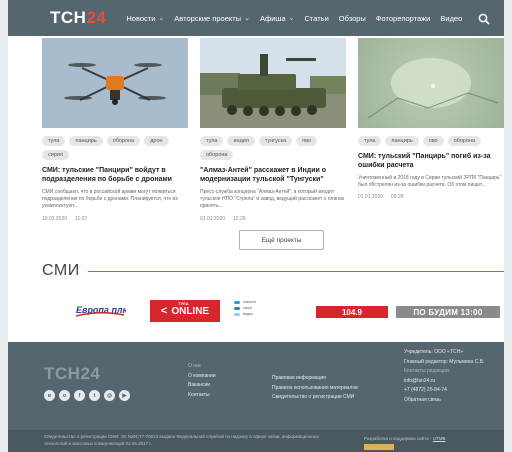 The height and width of the screenshot is (452, 512). Describe the element at coordinates (295, 271) in the screenshot. I see `divider` at that location.